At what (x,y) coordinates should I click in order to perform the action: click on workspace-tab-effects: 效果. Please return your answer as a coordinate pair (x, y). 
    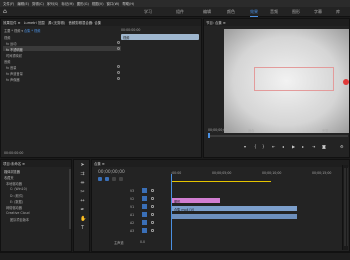
    Looking at the image, I should click on (254, 13).